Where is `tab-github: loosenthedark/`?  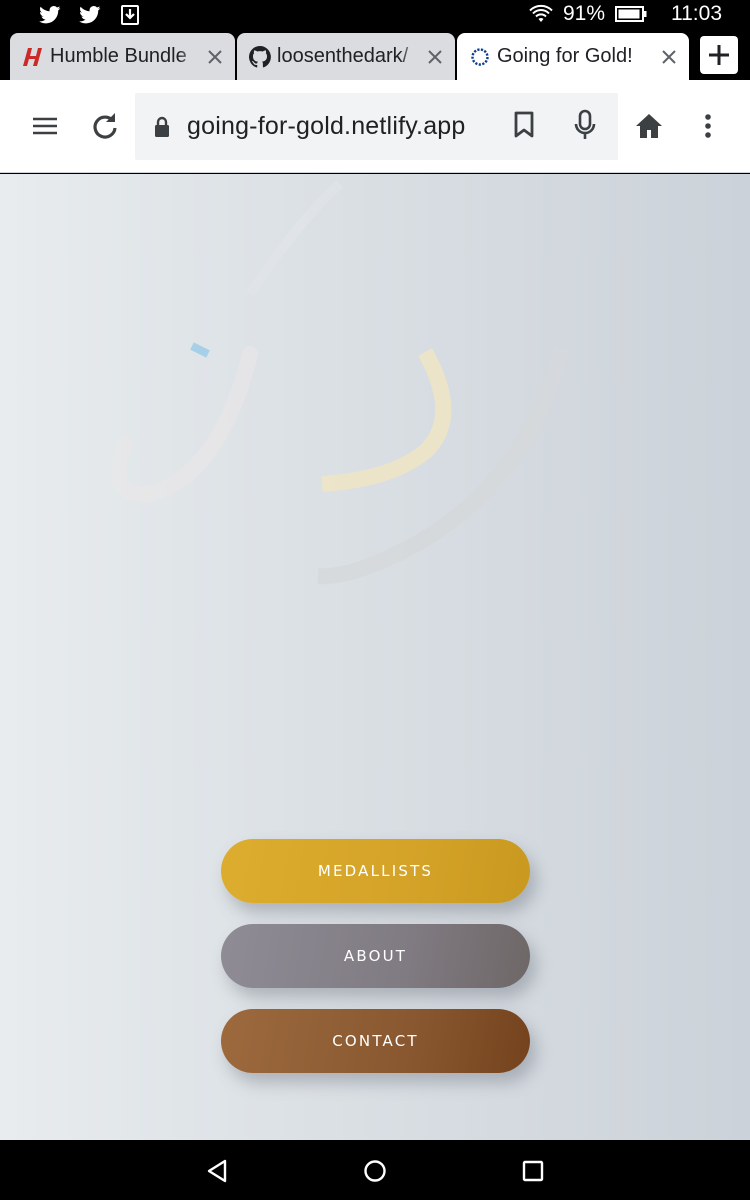
tab-github: loosenthedark/ is located at coordinates (346, 56).